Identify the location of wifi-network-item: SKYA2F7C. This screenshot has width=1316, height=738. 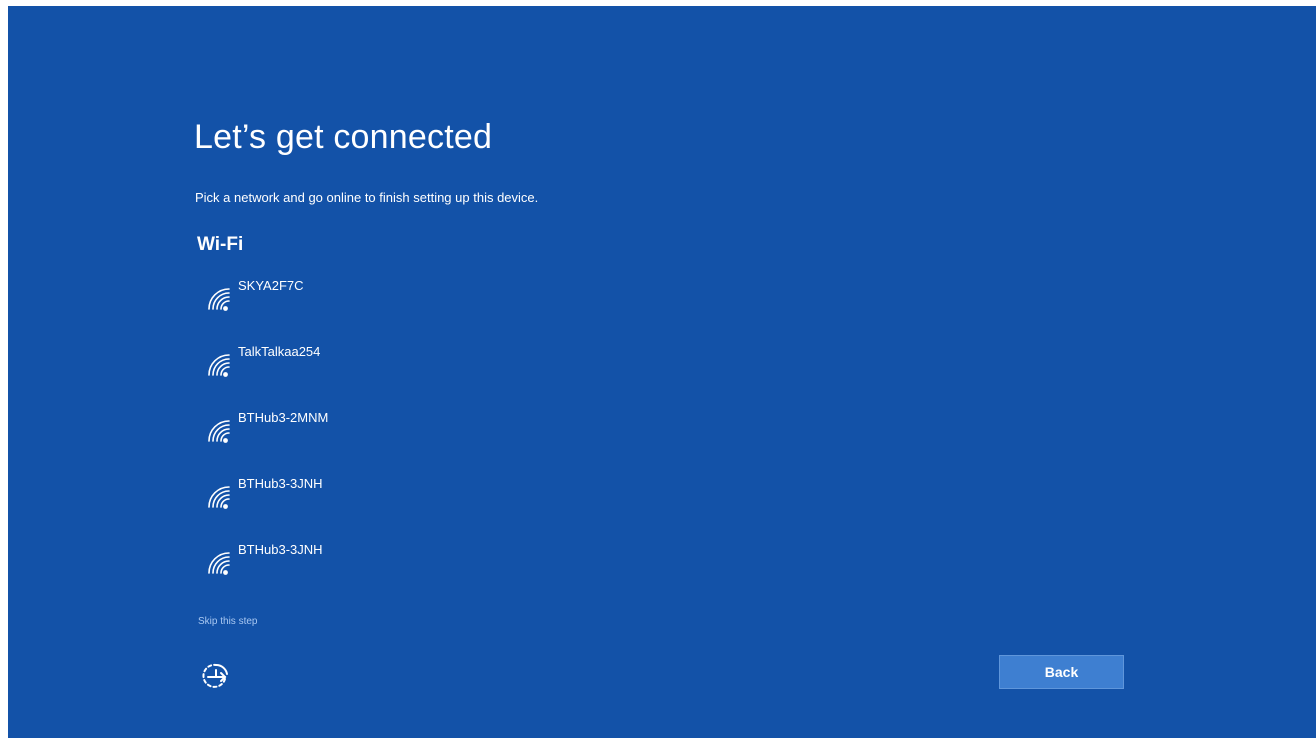
(404, 309).